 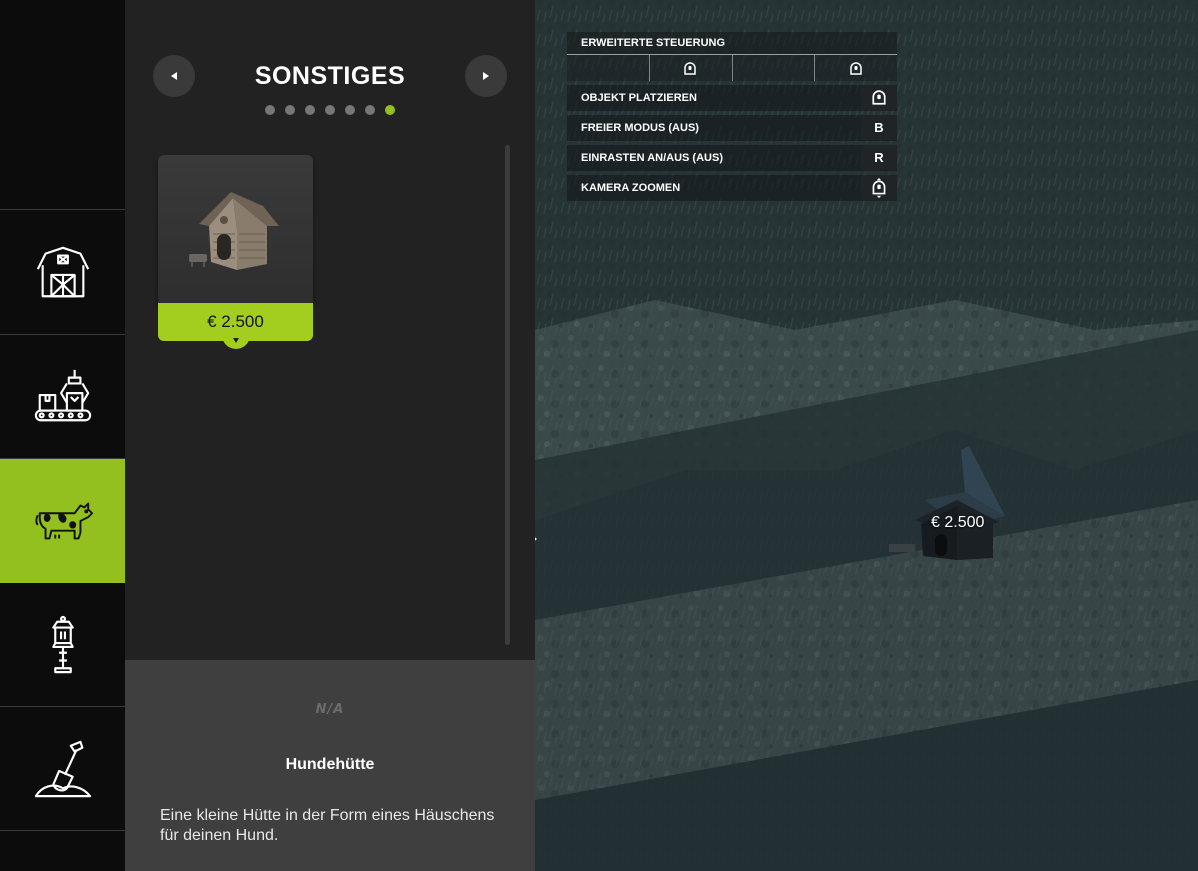 I want to click on item-card-doghouse: € 2.500, so click(x=235, y=252).